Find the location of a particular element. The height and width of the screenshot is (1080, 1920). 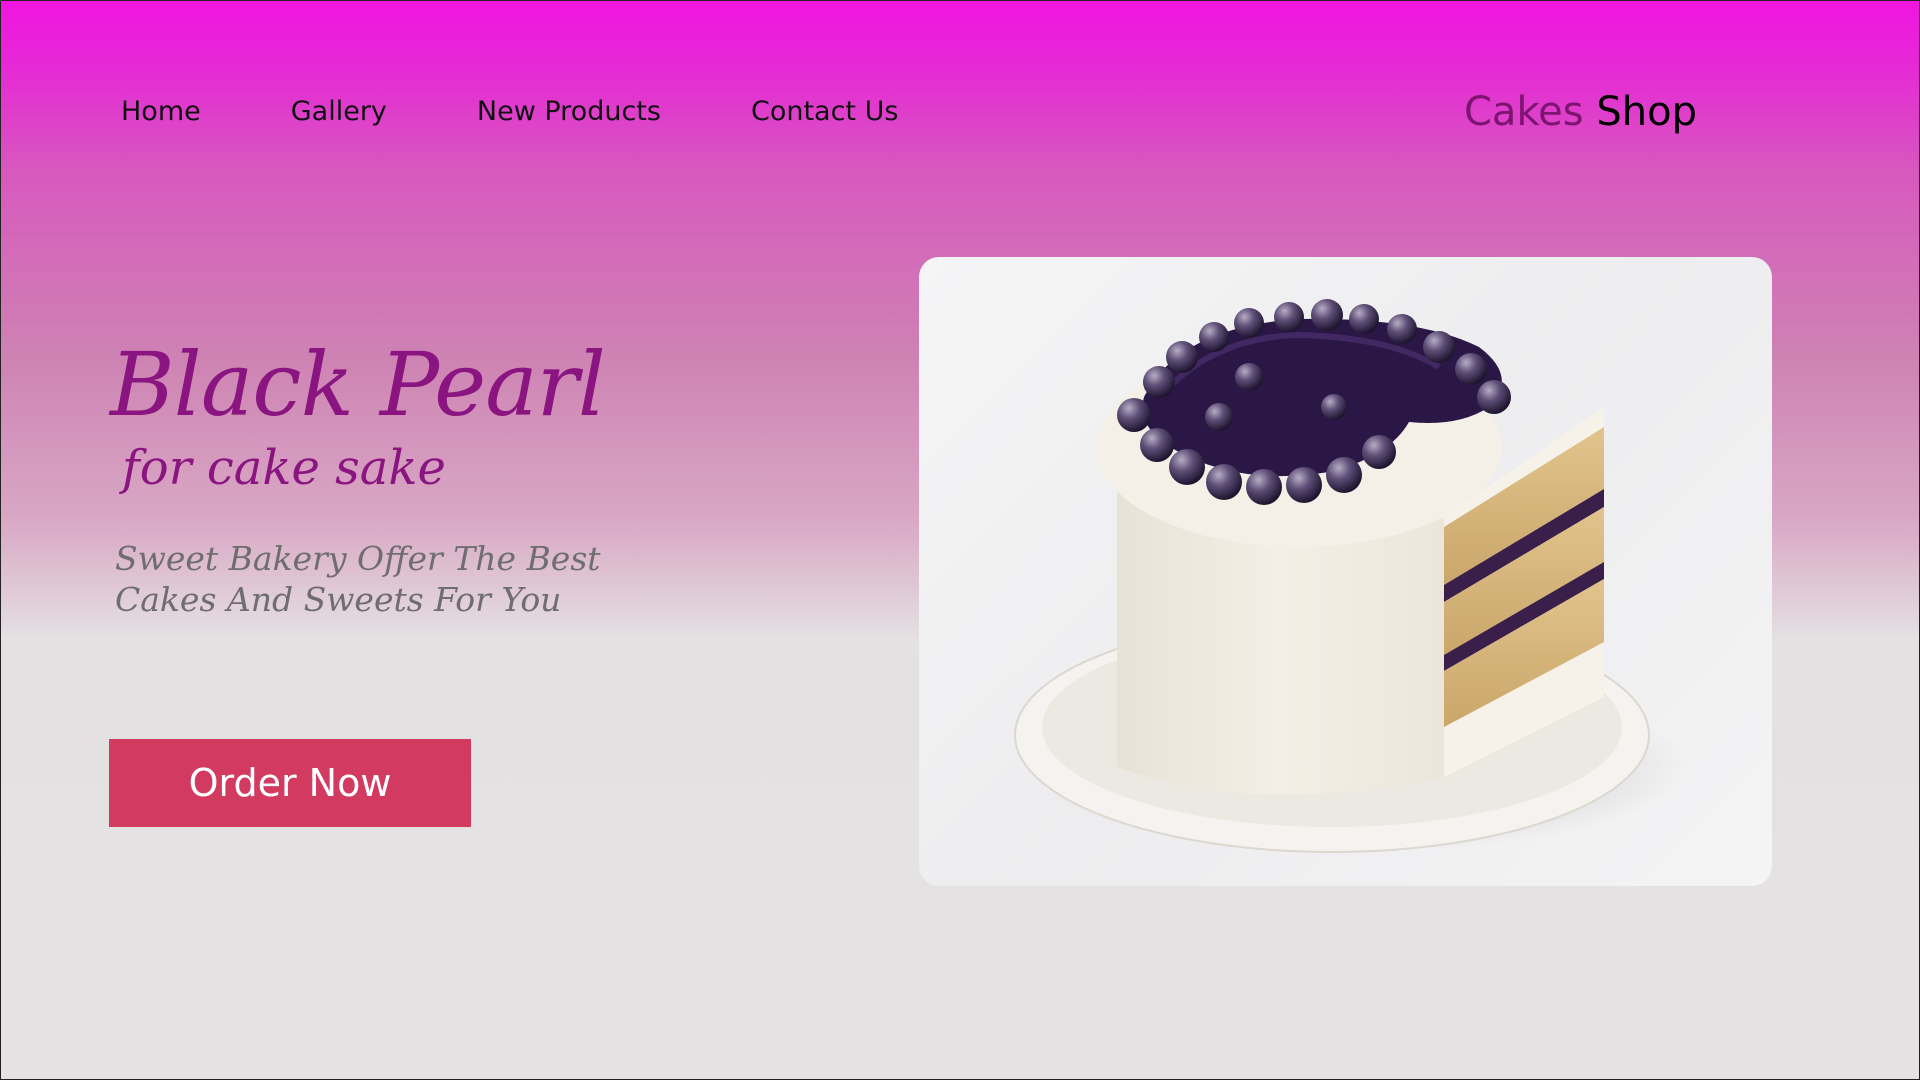

hero-subtitle: for cake sake is located at coordinates (284, 468).